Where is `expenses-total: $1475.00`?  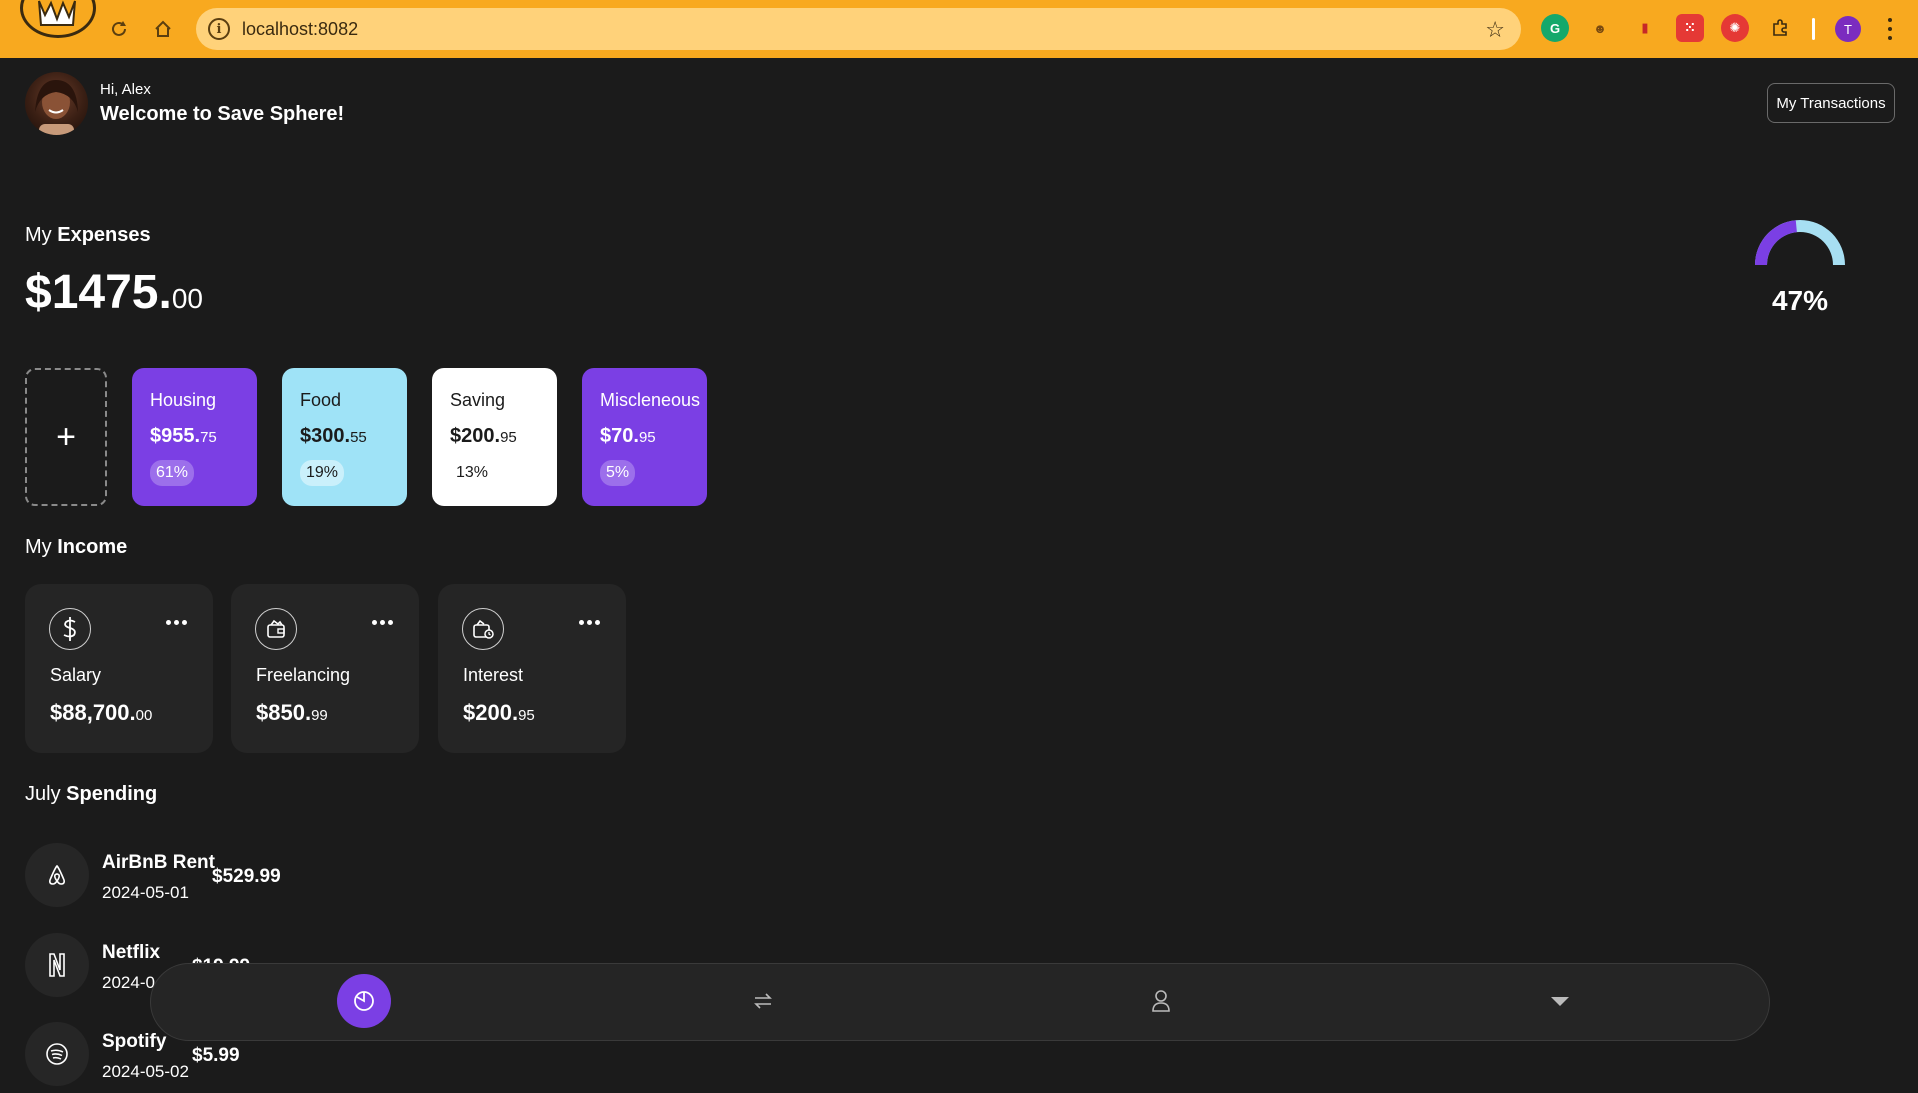
expenses-total: $1475.00 is located at coordinates (114, 292).